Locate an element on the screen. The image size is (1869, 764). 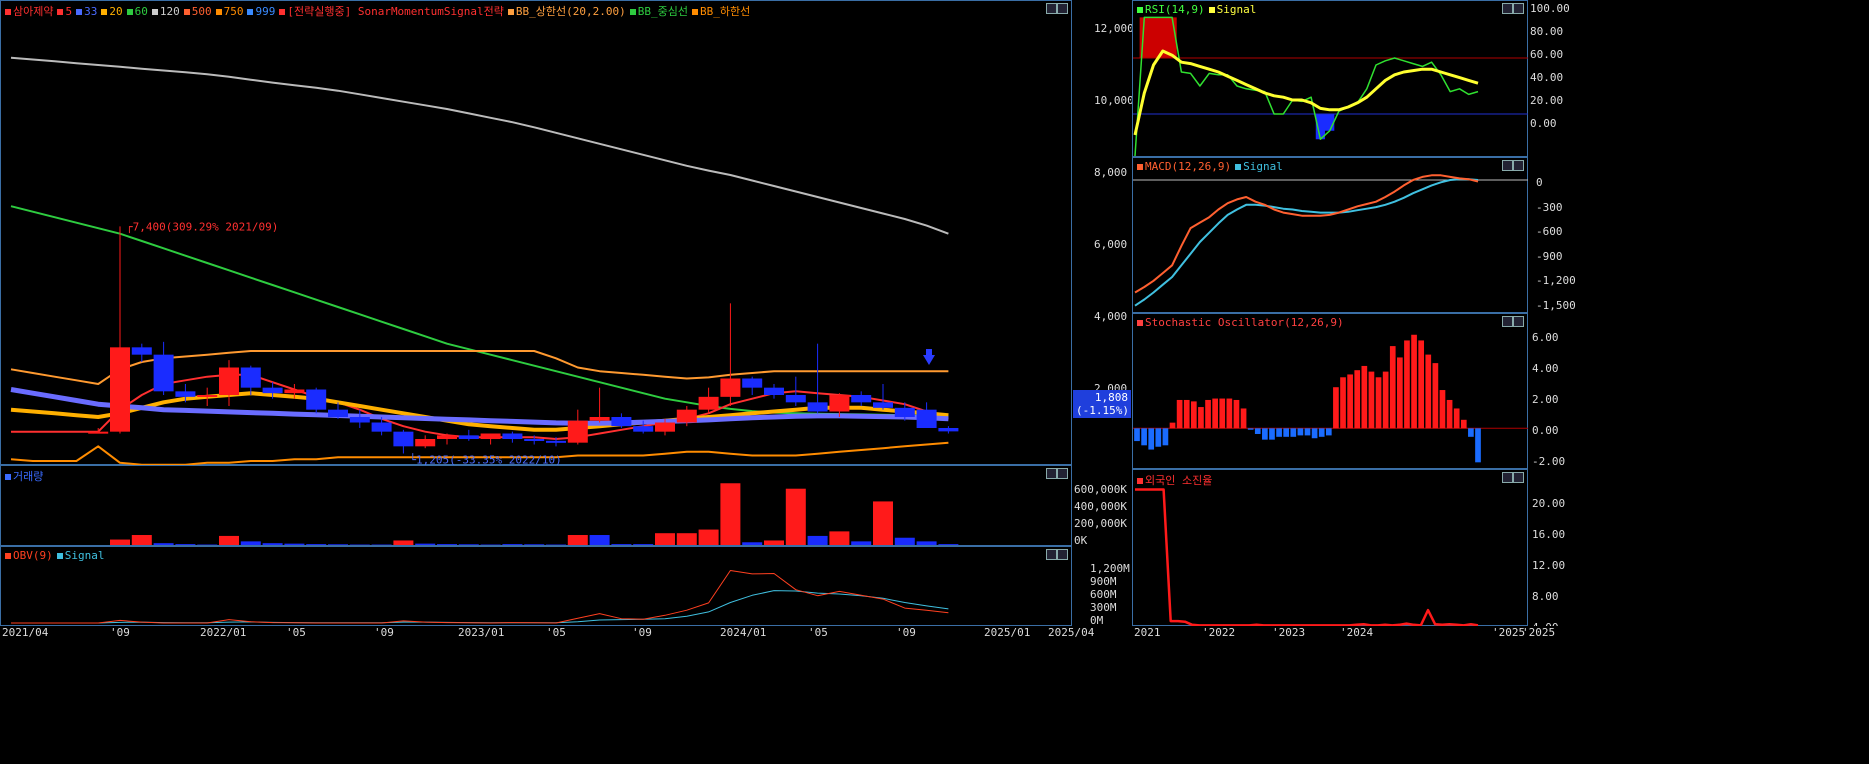
y-tick-label: 0 is located at coordinates (1539, 182).